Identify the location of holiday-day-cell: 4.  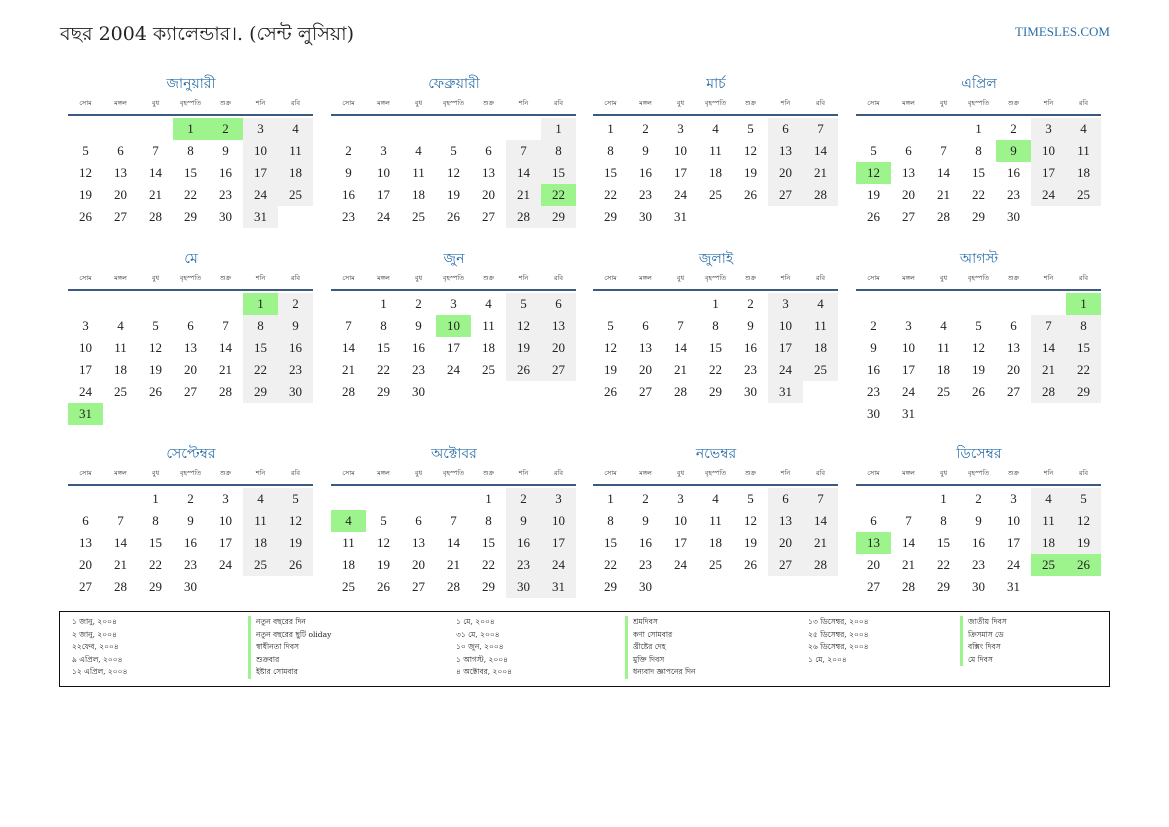
(348, 521).